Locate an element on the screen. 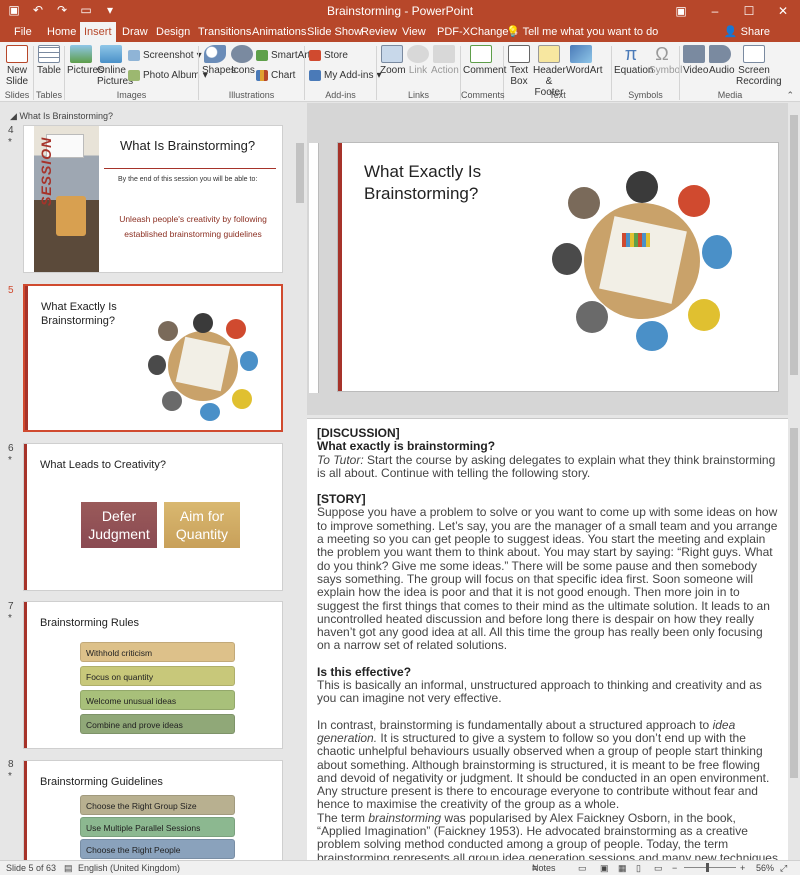 The width and height of the screenshot is (800, 875). rule-item: Combine and prove ideas is located at coordinates (157, 724).